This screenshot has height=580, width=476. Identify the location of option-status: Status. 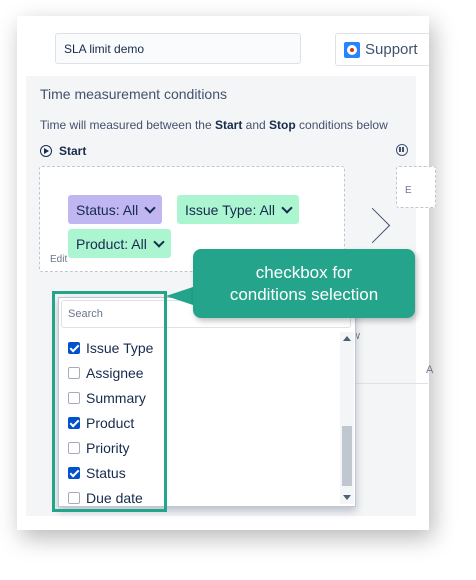
(97, 473).